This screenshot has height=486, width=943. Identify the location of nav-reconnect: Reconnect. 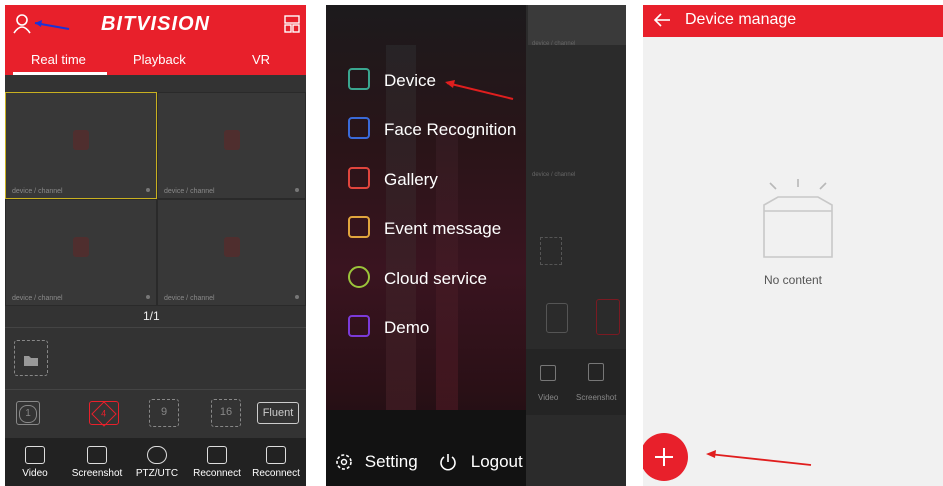
(217, 462).